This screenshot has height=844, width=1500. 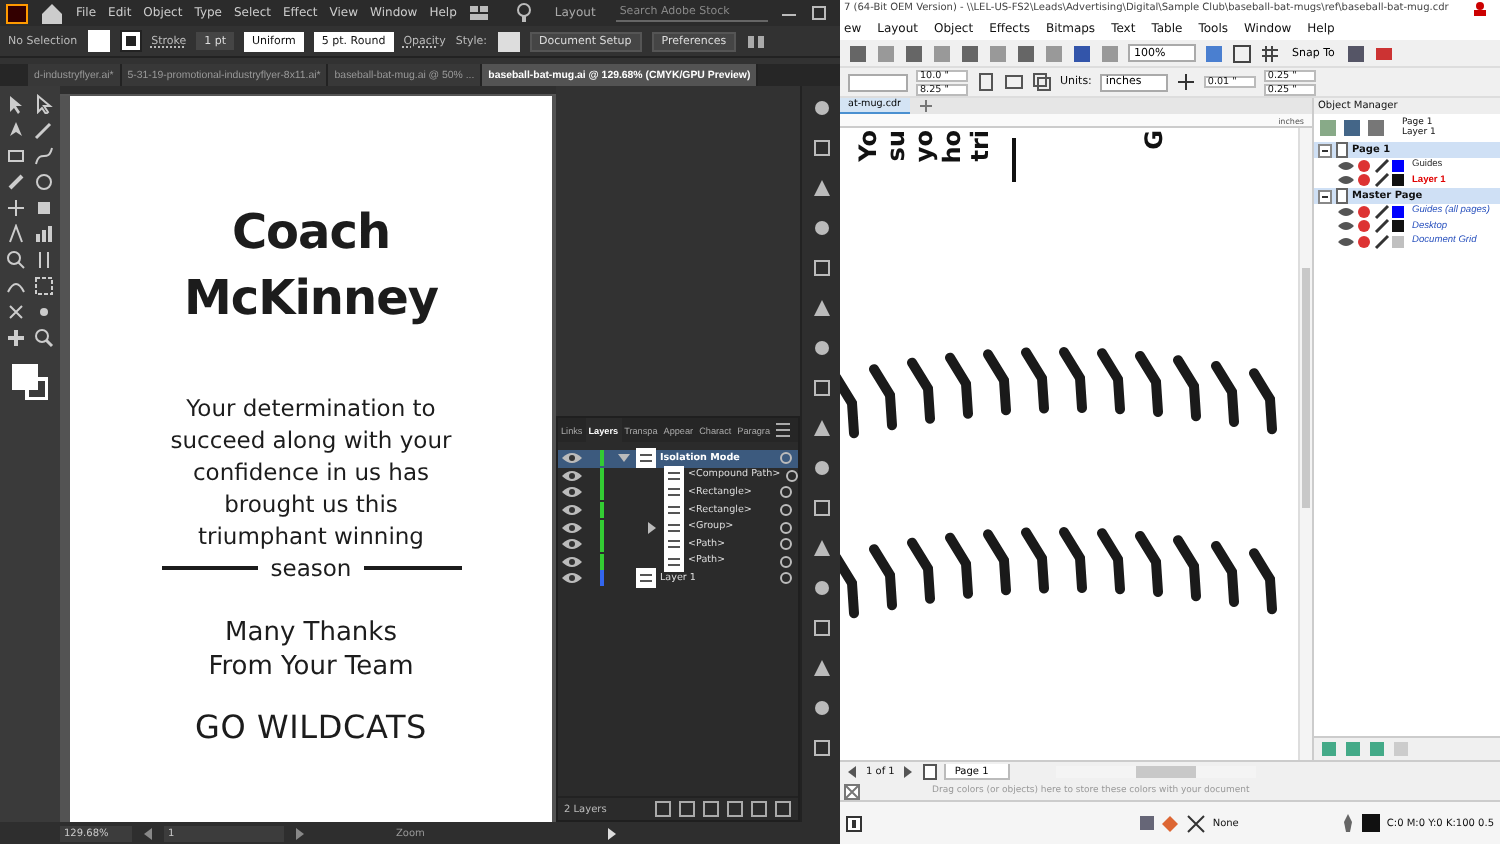 What do you see at coordinates (1014, 160) in the screenshot?
I see `text-cursor-line` at bounding box center [1014, 160].